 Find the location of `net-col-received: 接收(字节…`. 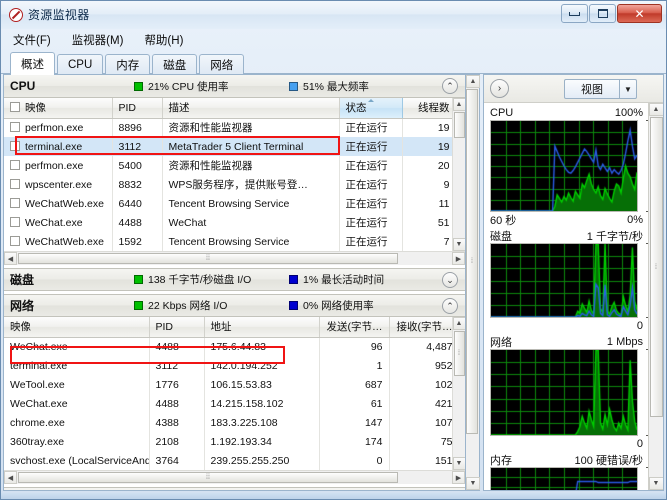

net-col-received: 接收(字节… is located at coordinates (420, 327).